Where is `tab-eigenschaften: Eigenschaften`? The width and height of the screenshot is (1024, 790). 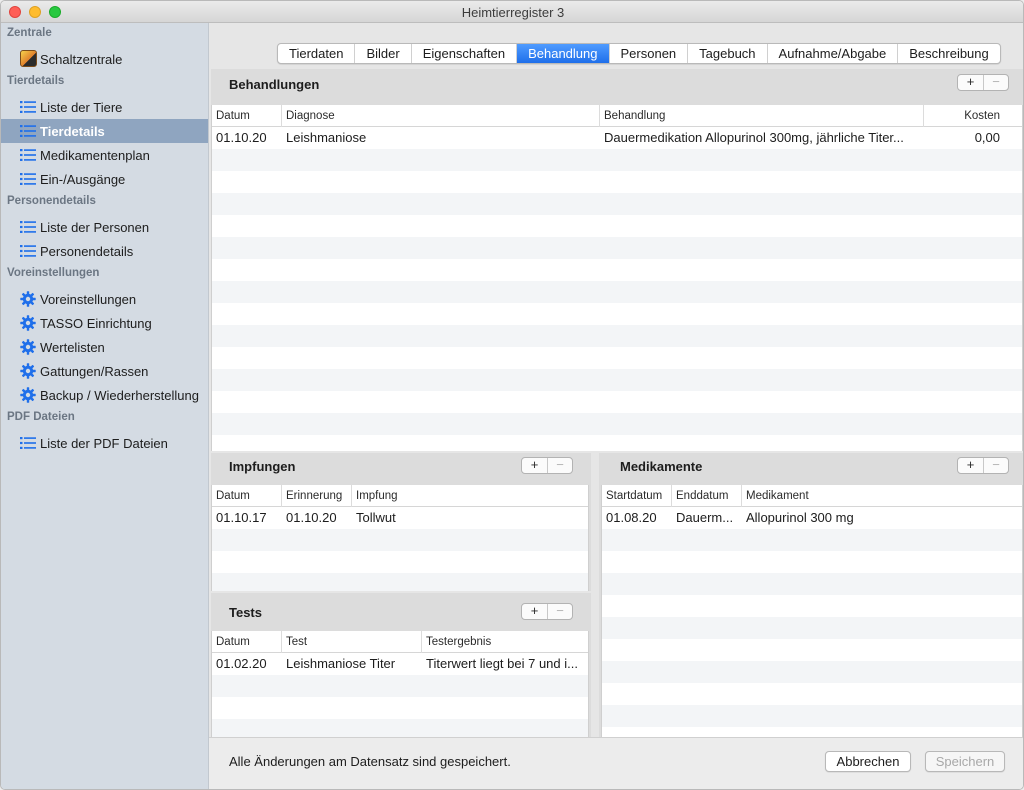
tab-eigenschaften: Eigenschaften is located at coordinates (465, 53).